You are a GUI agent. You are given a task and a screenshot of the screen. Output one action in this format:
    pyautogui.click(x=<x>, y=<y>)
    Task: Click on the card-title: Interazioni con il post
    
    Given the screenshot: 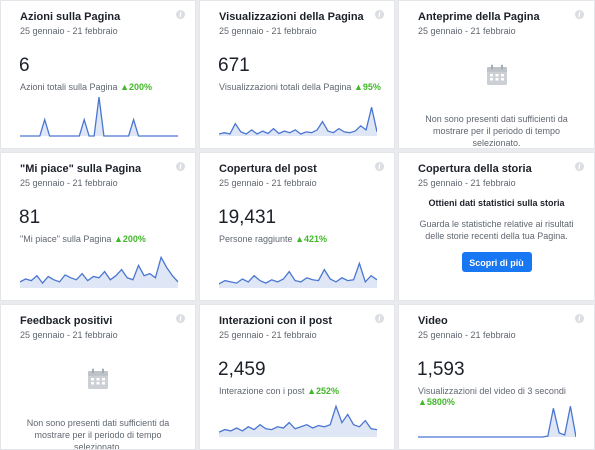 What is the action you would take?
    pyautogui.click(x=276, y=321)
    